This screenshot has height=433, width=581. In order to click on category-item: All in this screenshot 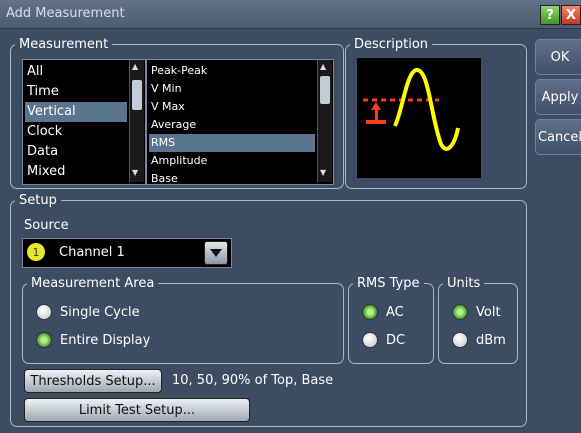, I will do `click(76, 72)`.